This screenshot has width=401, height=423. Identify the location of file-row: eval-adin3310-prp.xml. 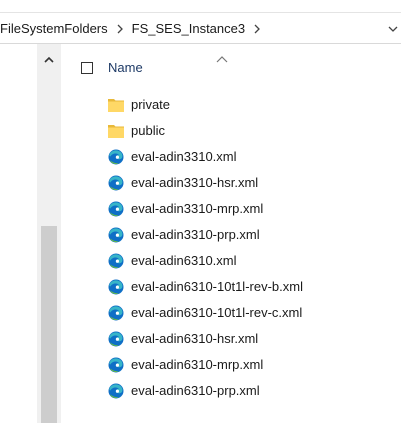
(231, 235).